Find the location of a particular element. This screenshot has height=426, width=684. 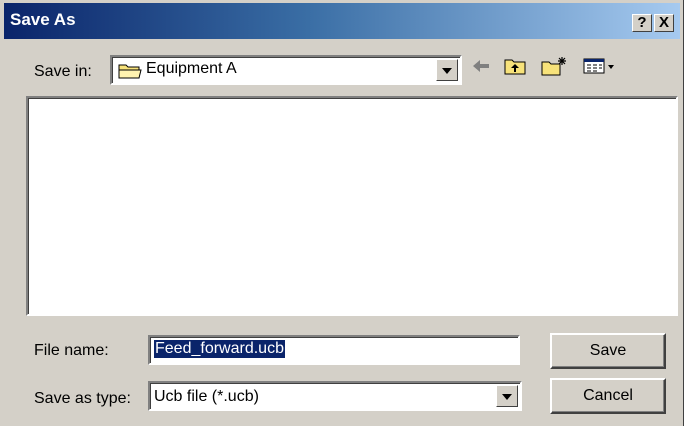

save-as-type-dropdown-button is located at coordinates (507, 396).